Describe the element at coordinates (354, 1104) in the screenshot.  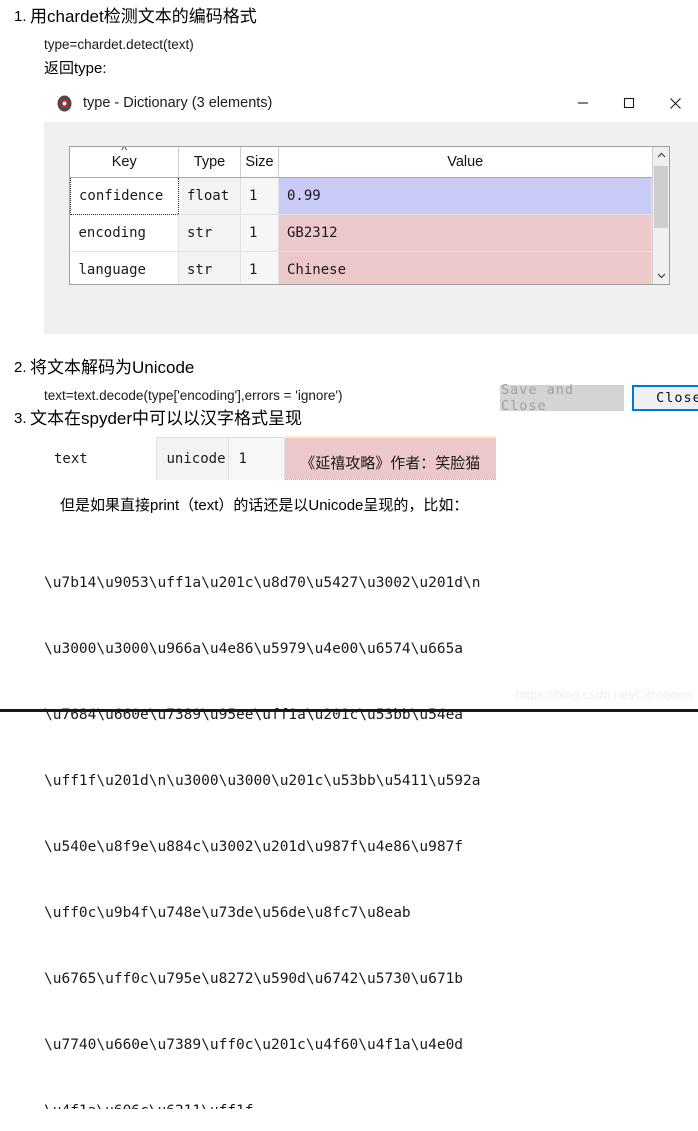
I see `escape-line: \u4f1a\u606c\u6211\uff1f` at that location.